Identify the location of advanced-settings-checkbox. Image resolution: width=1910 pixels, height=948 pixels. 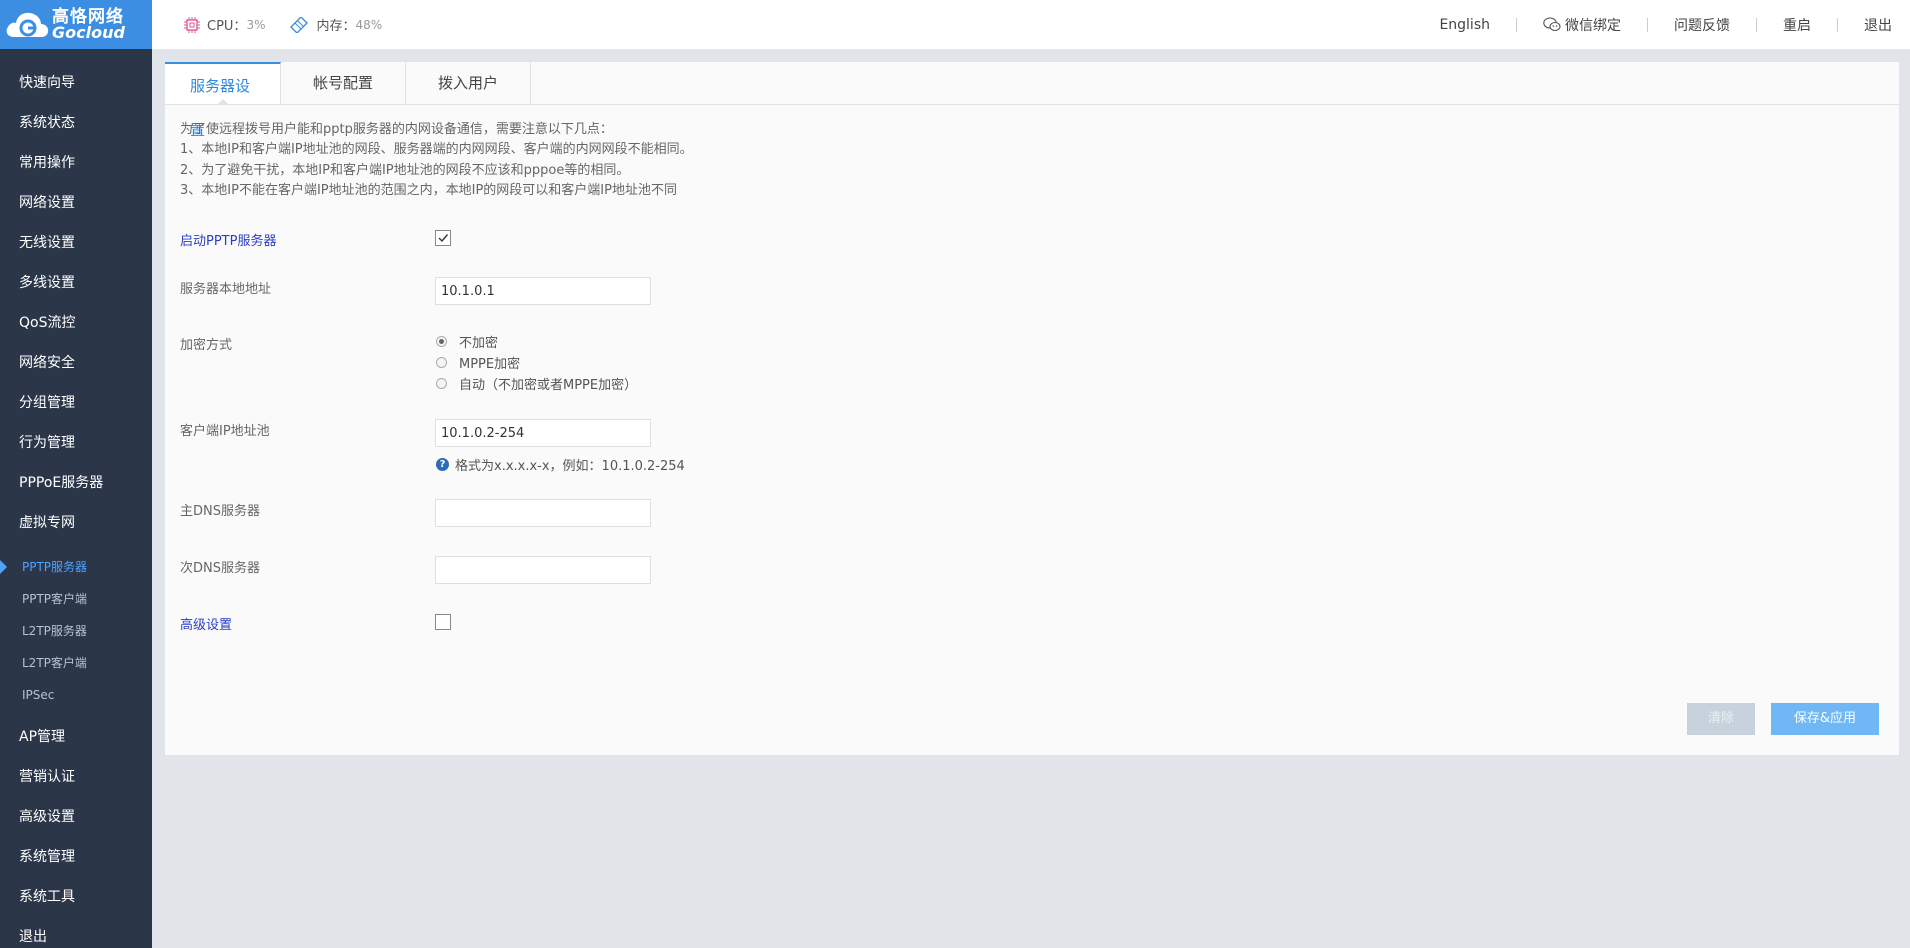
(443, 622).